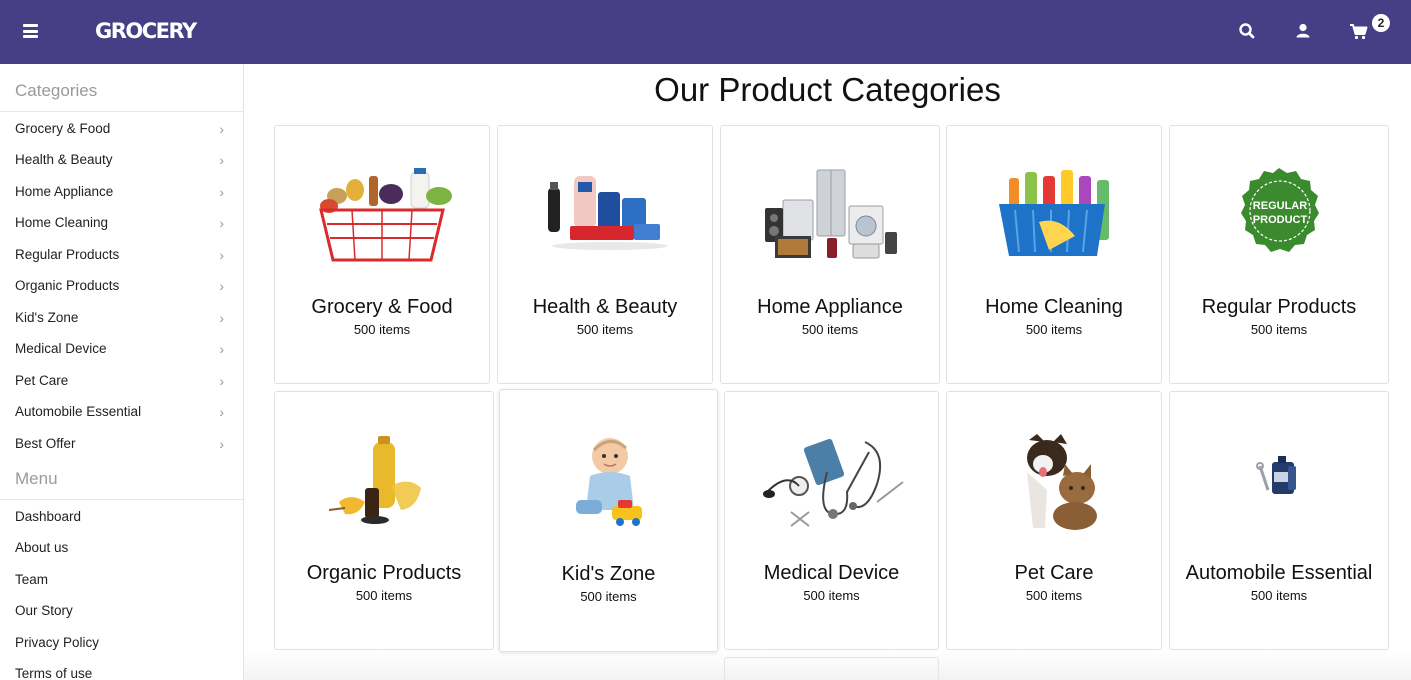  I want to click on grocery-basket-image, so click(382, 218).